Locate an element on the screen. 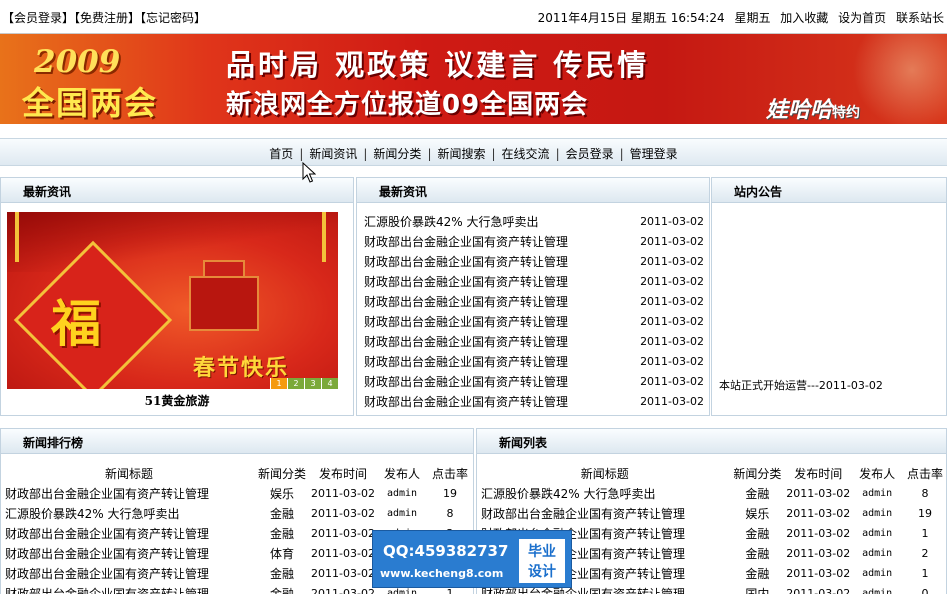  feature-slideshow: 福 春节快乐 1234 is located at coordinates (172, 300).